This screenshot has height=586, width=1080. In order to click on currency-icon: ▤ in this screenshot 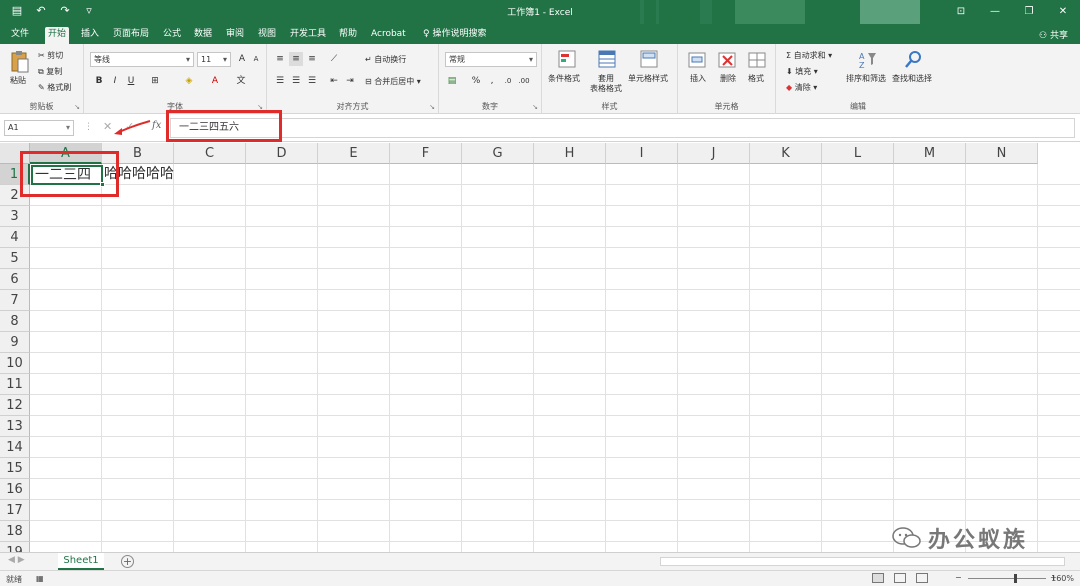, I will do `click(452, 81)`.